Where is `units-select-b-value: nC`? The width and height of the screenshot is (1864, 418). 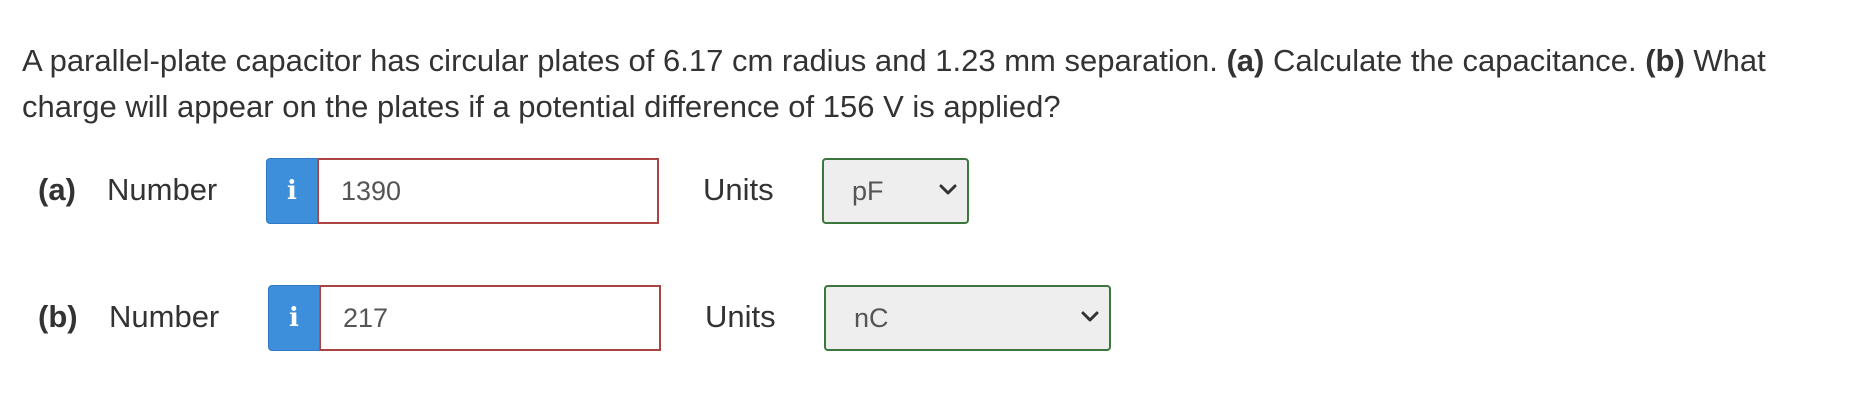 units-select-b-value: nC is located at coordinates (871, 317).